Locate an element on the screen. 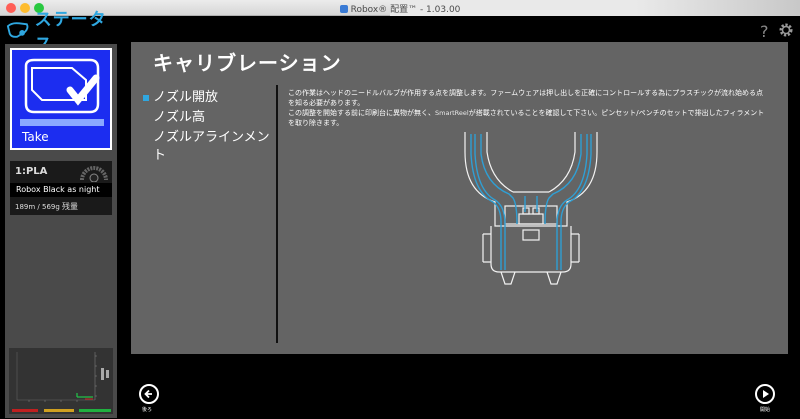 This screenshot has height=419, width=800. step-nozzle-height: ノズル高 is located at coordinates (208, 119).